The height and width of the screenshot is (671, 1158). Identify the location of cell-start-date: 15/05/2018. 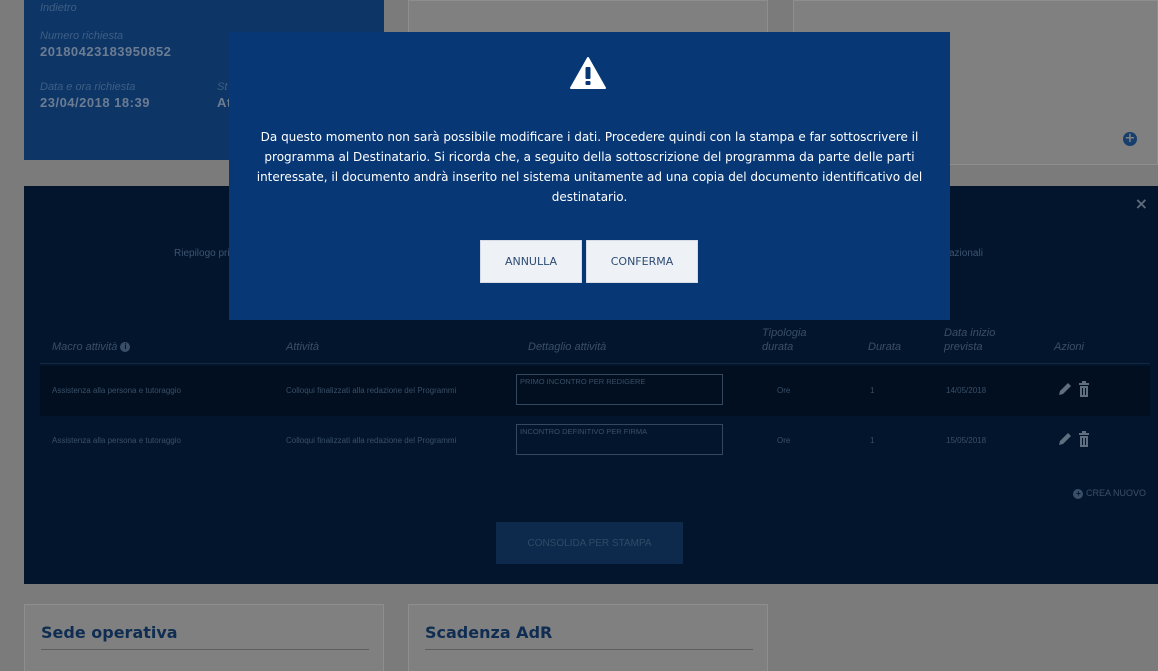
(966, 440).